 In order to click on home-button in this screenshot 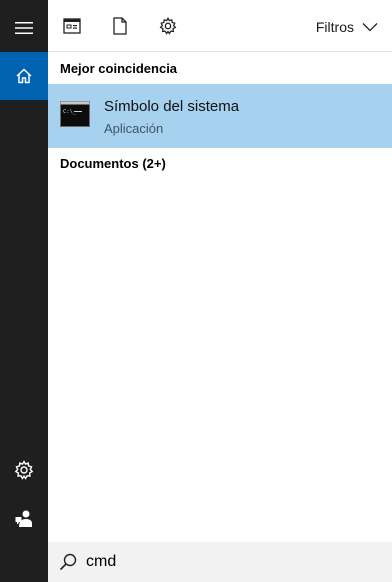, I will do `click(24, 76)`.